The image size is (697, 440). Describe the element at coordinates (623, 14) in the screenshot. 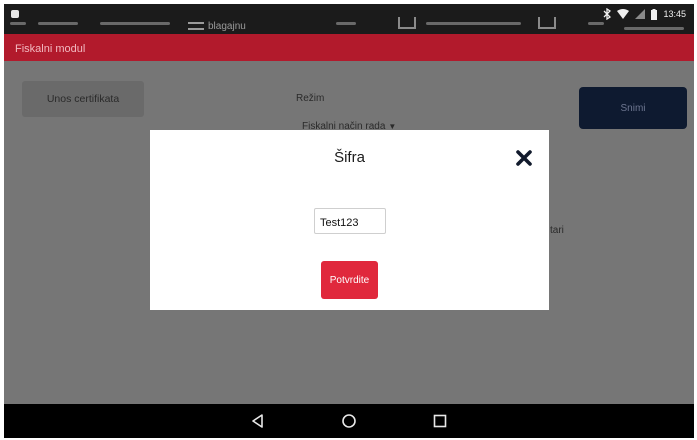

I see `wifi-icon` at that location.